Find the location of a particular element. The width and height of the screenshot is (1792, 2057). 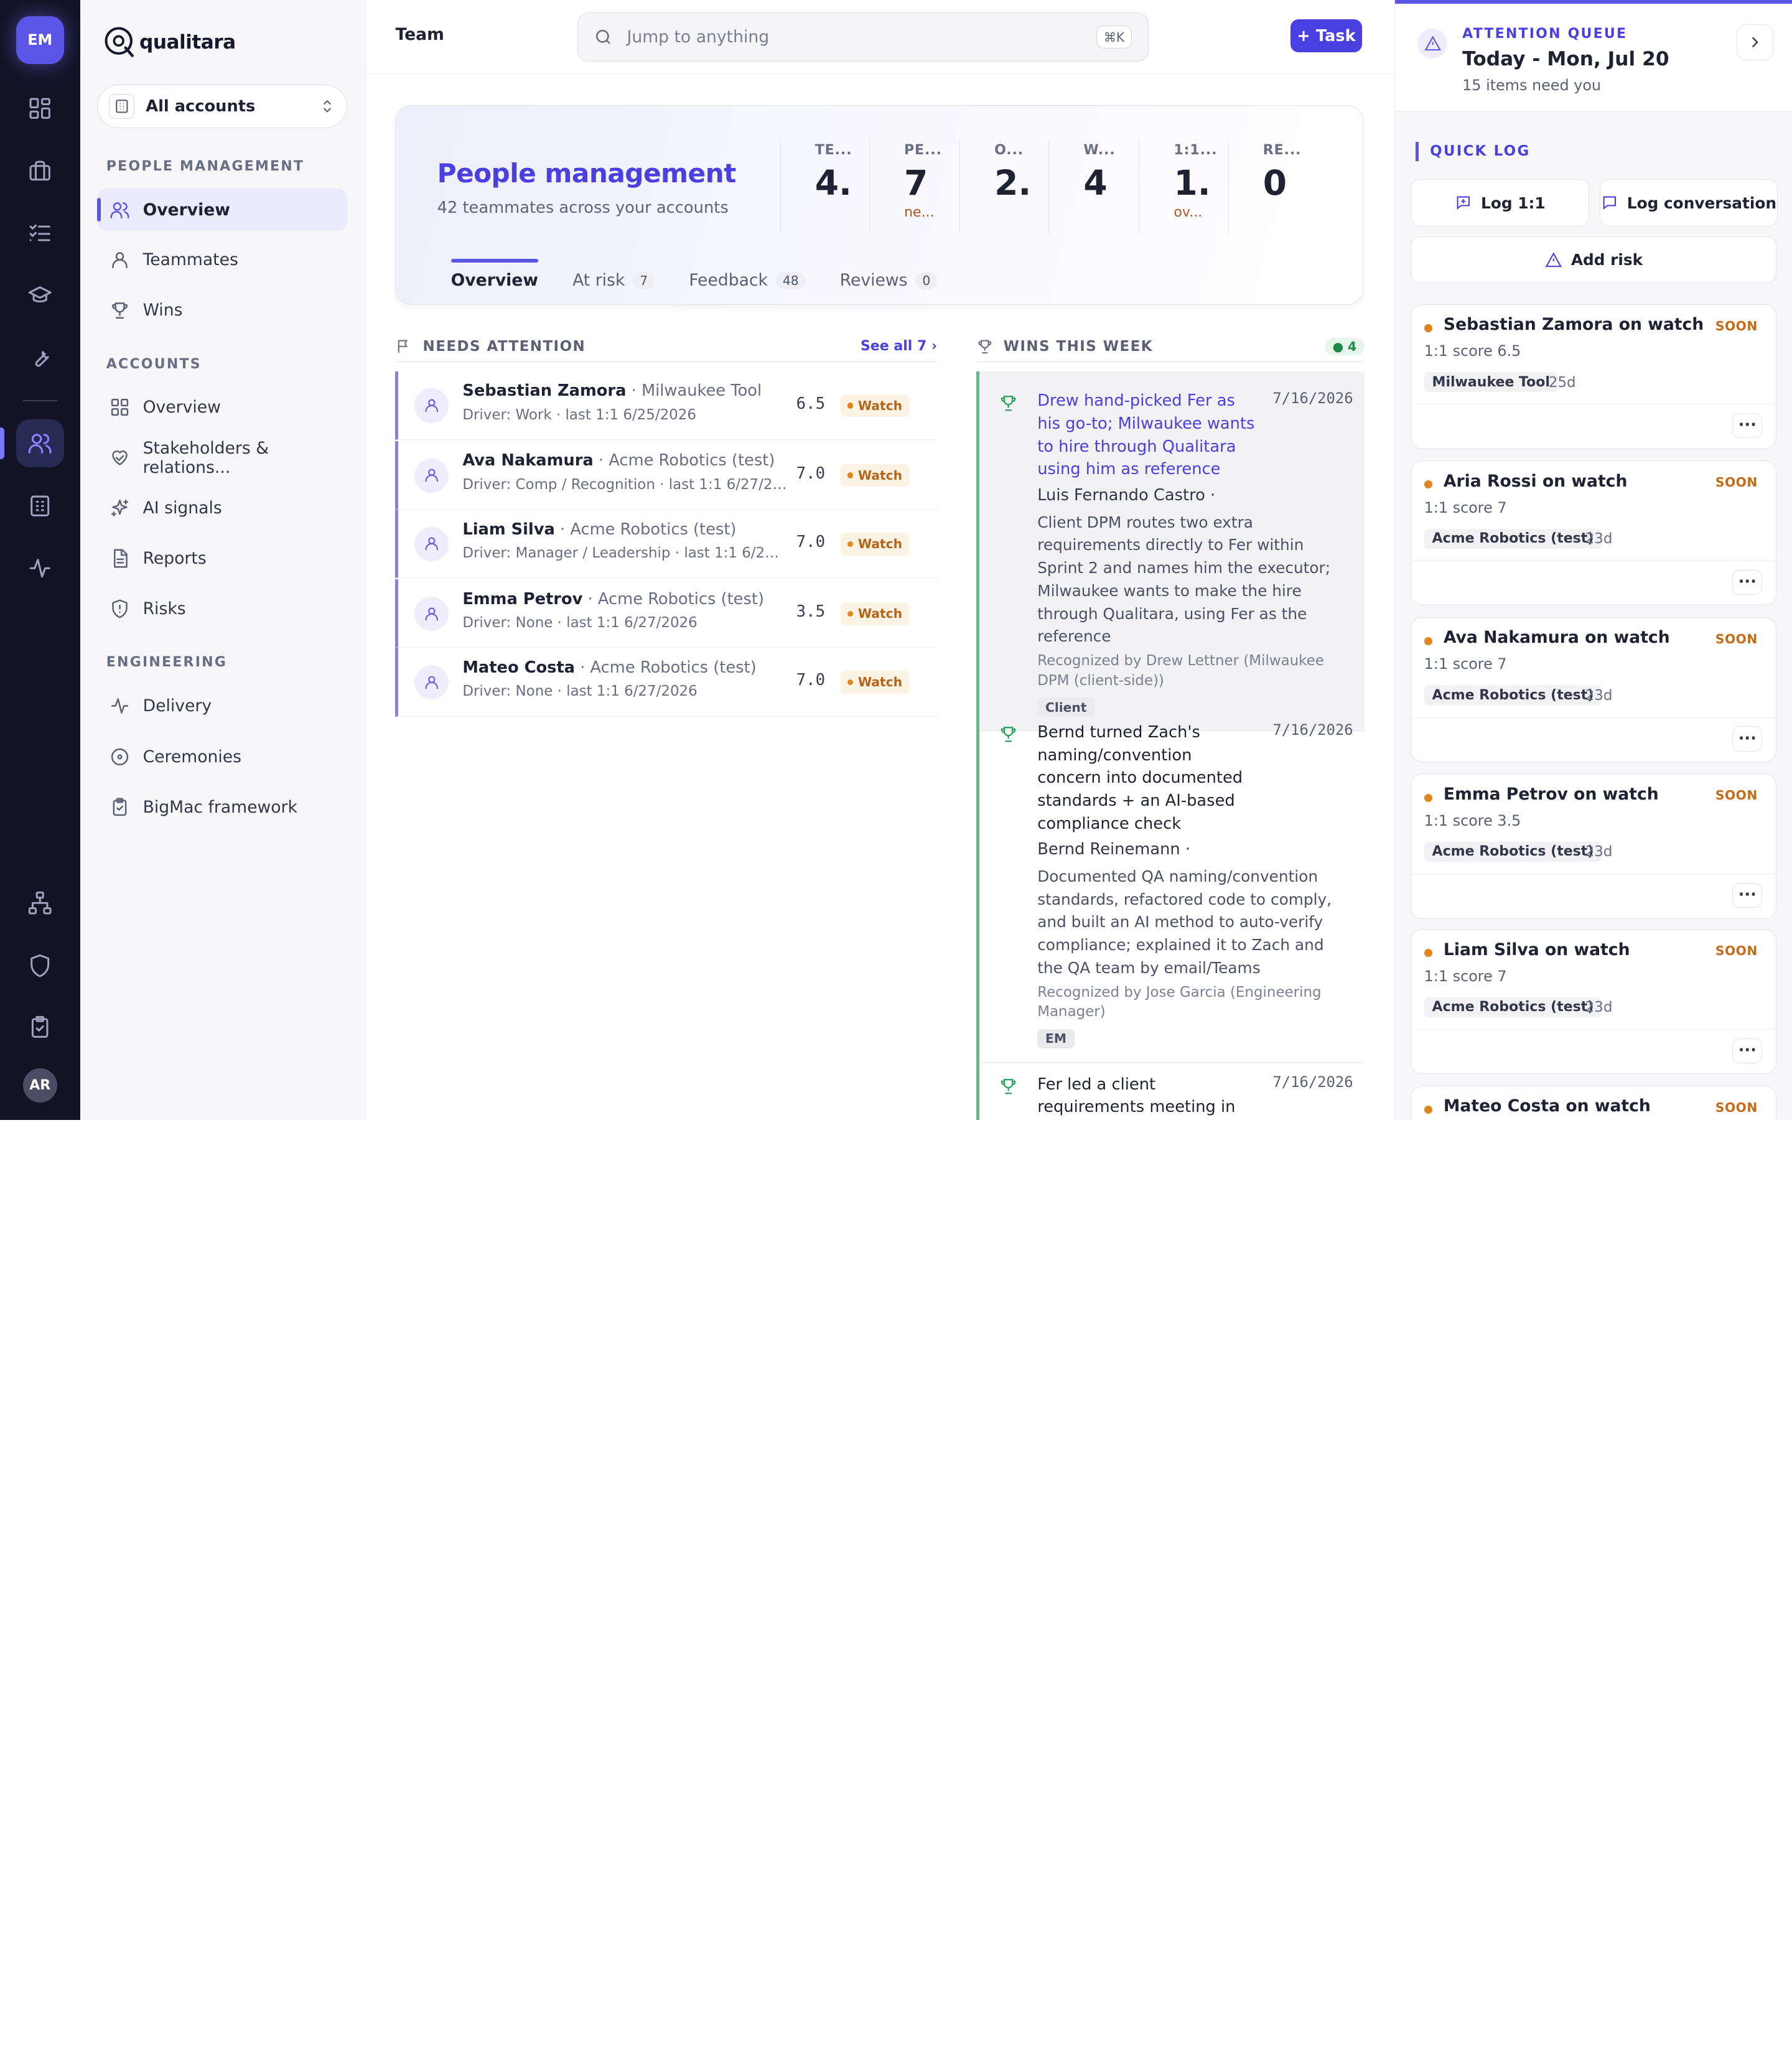

person-line: Mateo Costa · Acme Robotics (test) is located at coordinates (609, 667).